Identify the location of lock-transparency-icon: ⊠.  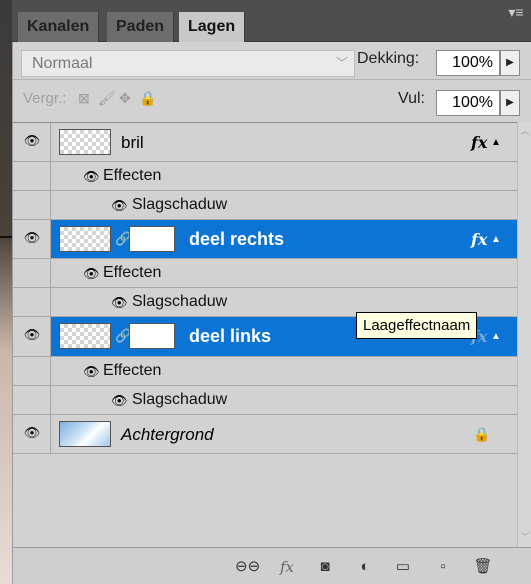
(84, 98).